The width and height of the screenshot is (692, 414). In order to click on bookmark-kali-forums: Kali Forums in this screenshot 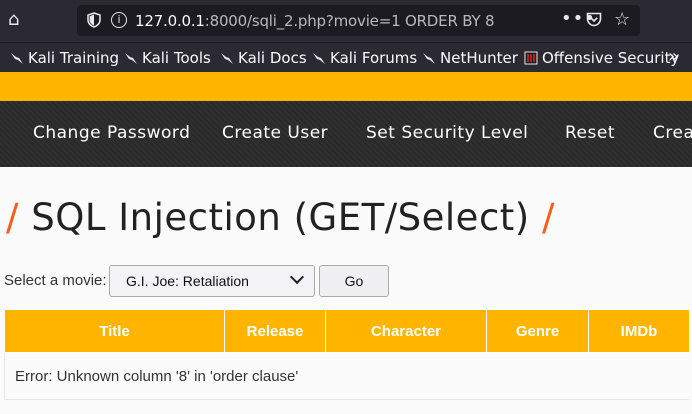, I will do `click(364, 58)`.